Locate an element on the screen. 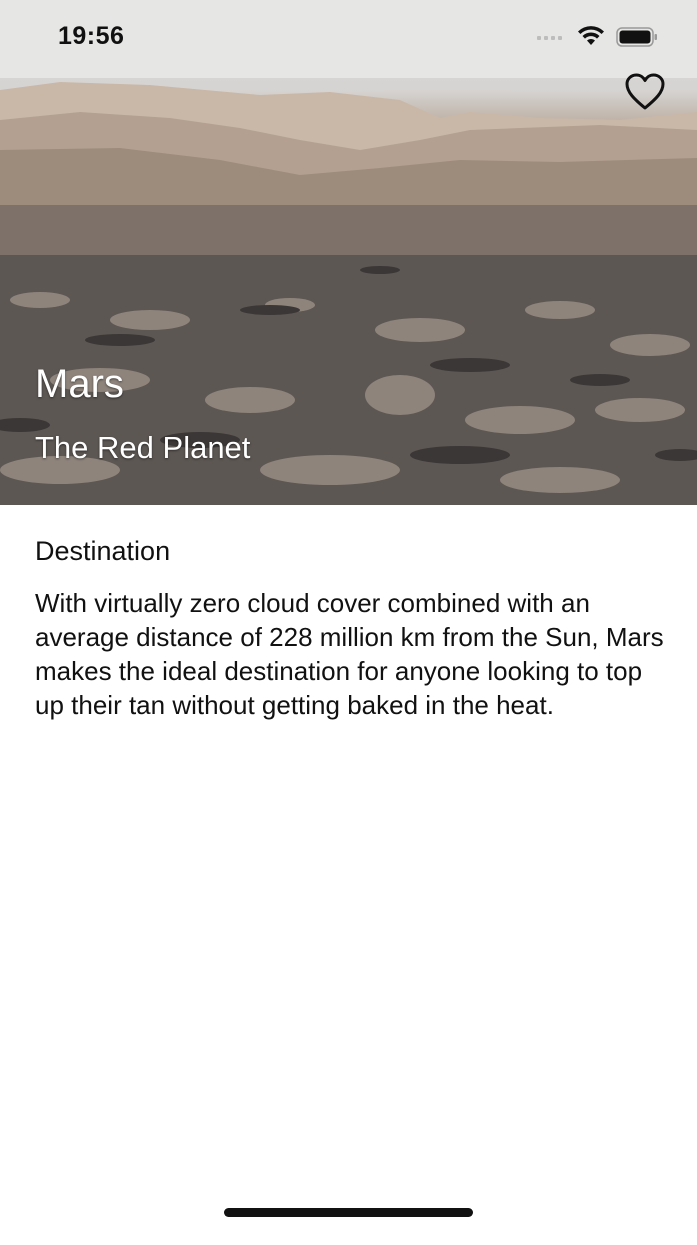 The width and height of the screenshot is (697, 1245). section-heading: Destination is located at coordinates (103, 551).